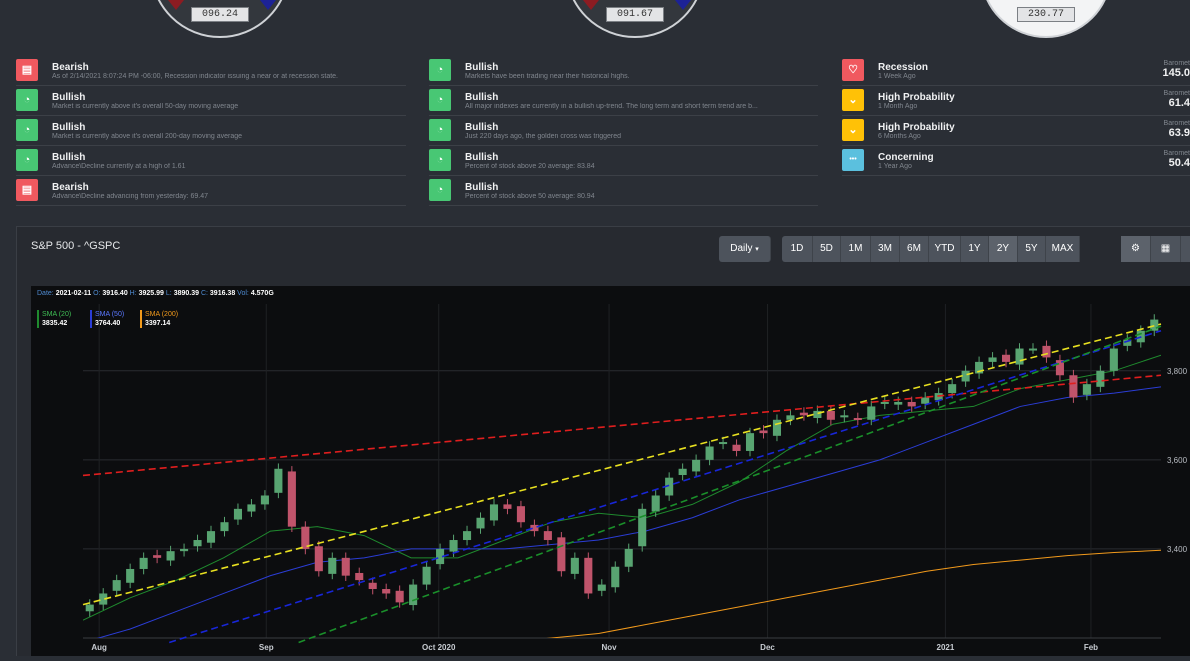  Describe the element at coordinates (1177, 371) in the screenshot. I see `y-tick-label: 3,800` at that location.